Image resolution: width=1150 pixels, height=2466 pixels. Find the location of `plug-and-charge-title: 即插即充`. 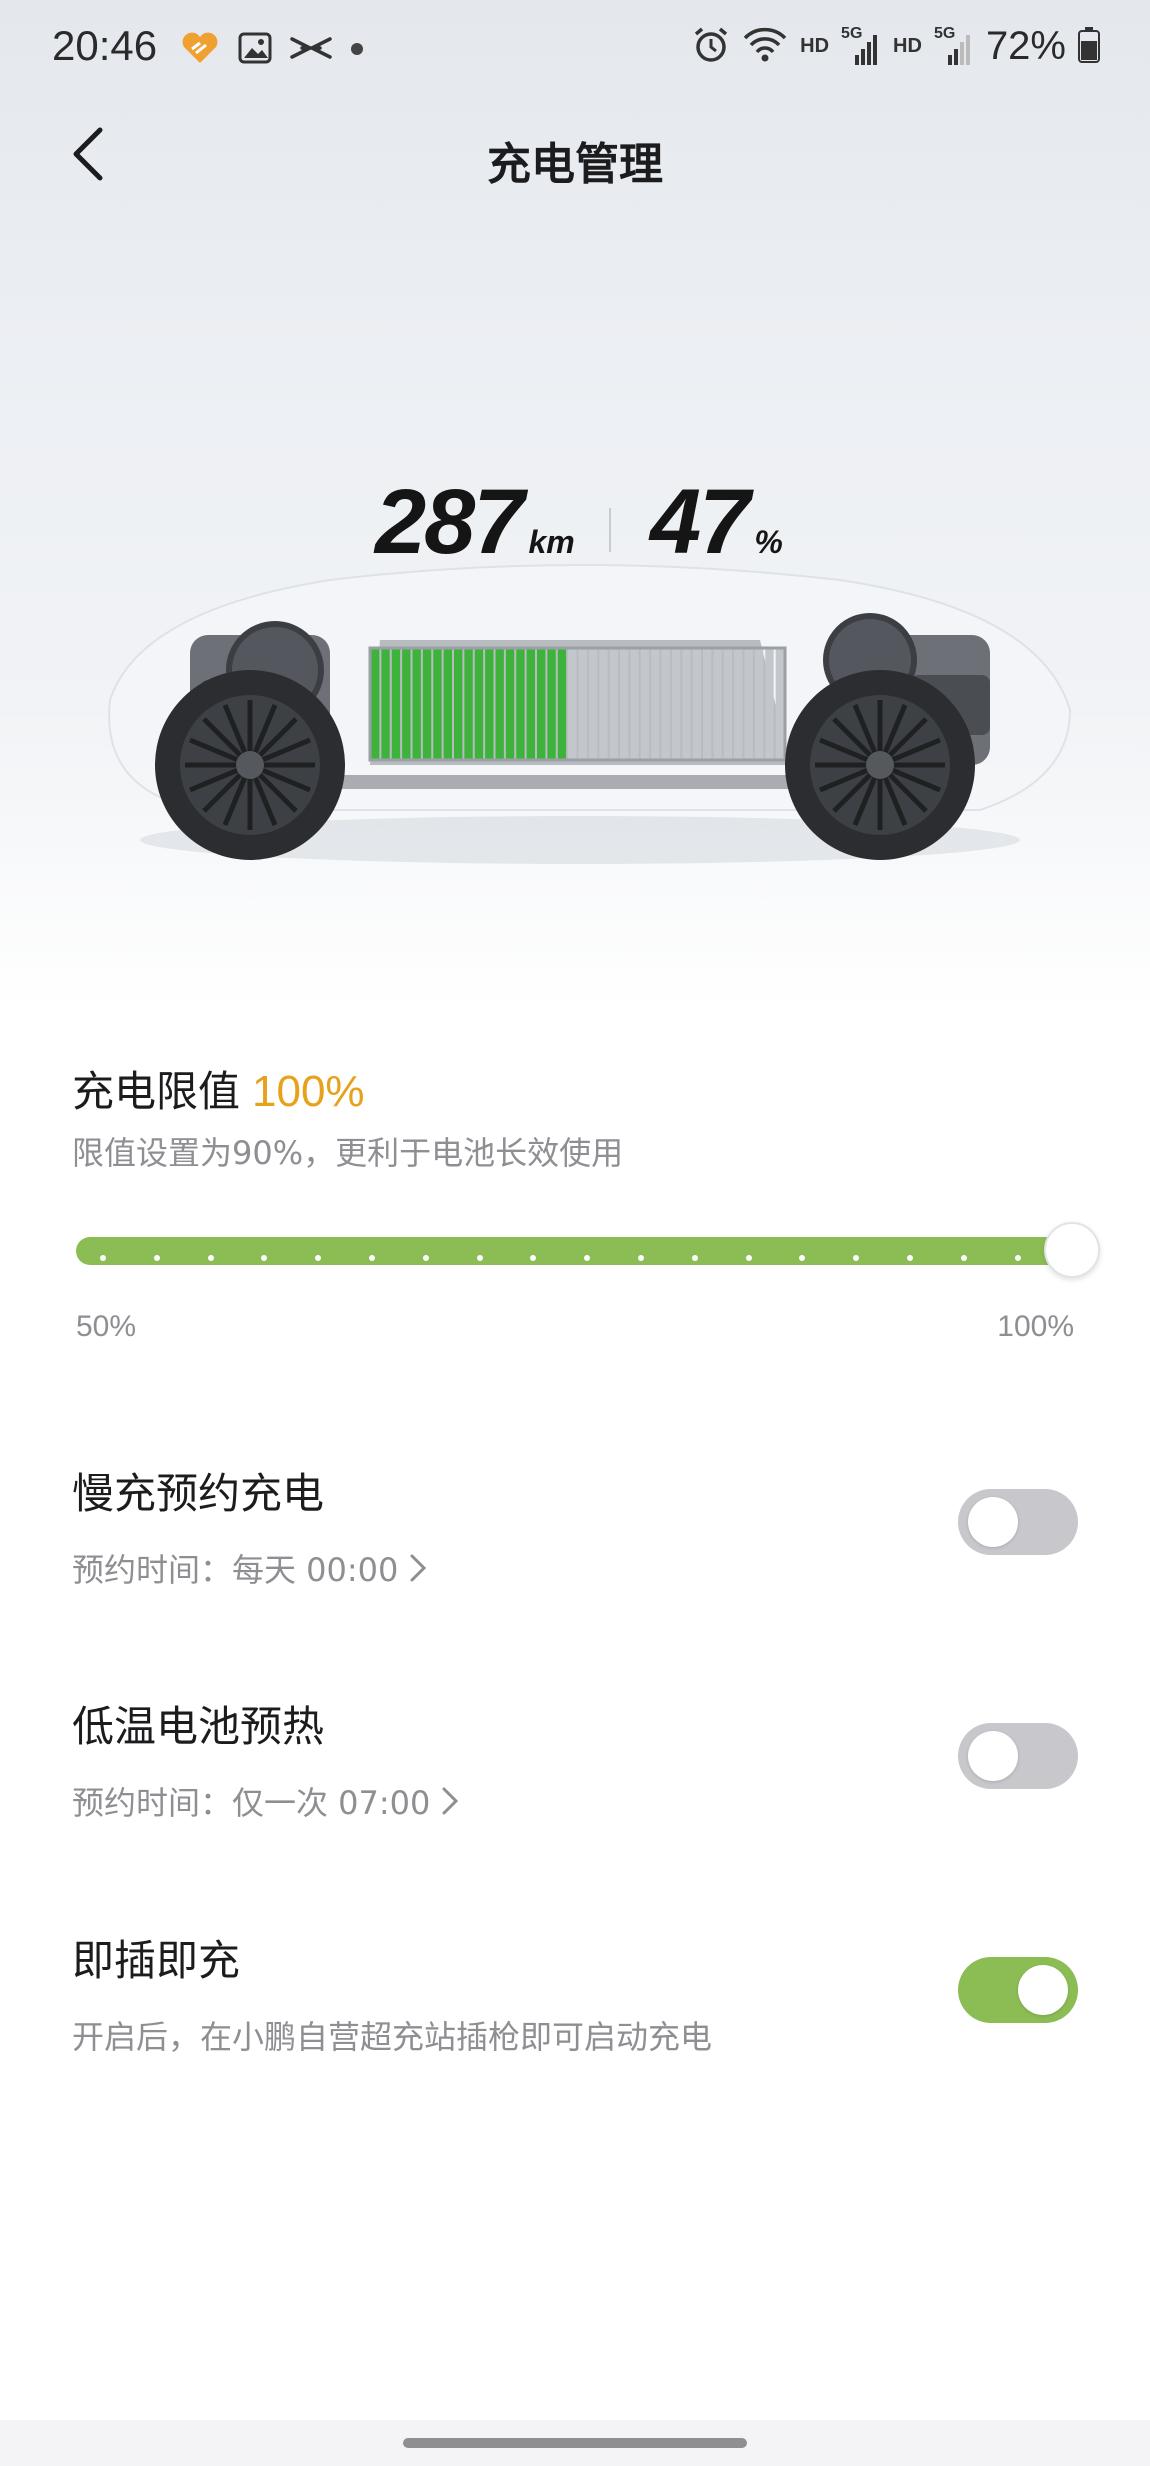

plug-and-charge-title: 即插即充 is located at coordinates (156, 1960).